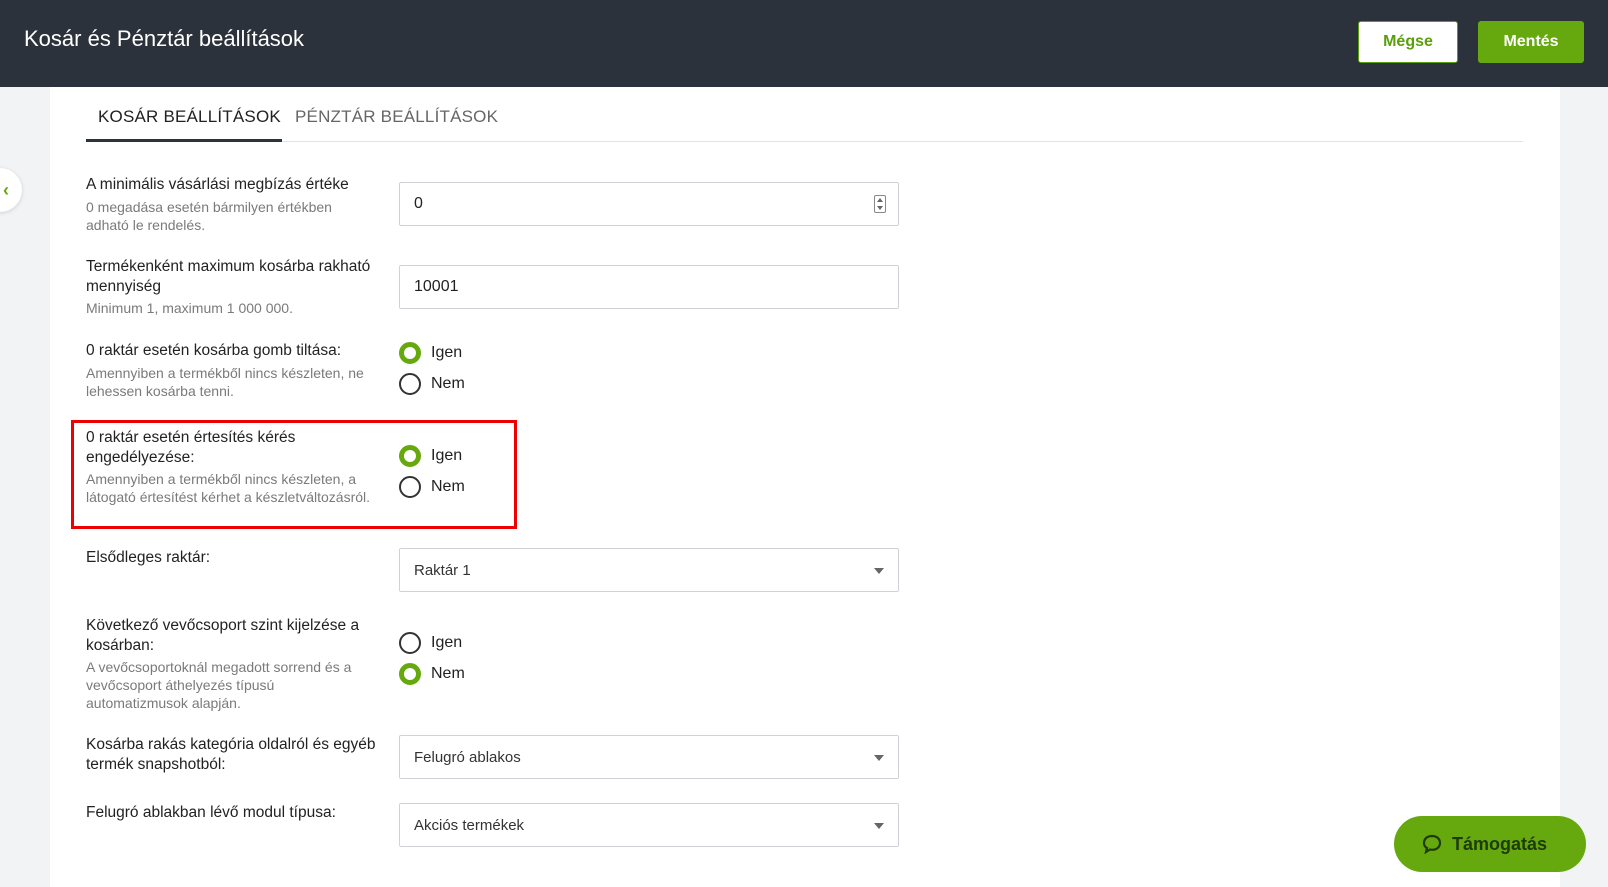 The width and height of the screenshot is (1608, 887). Describe the element at coordinates (1408, 42) in the screenshot. I see `cancel-button: Mégse` at that location.